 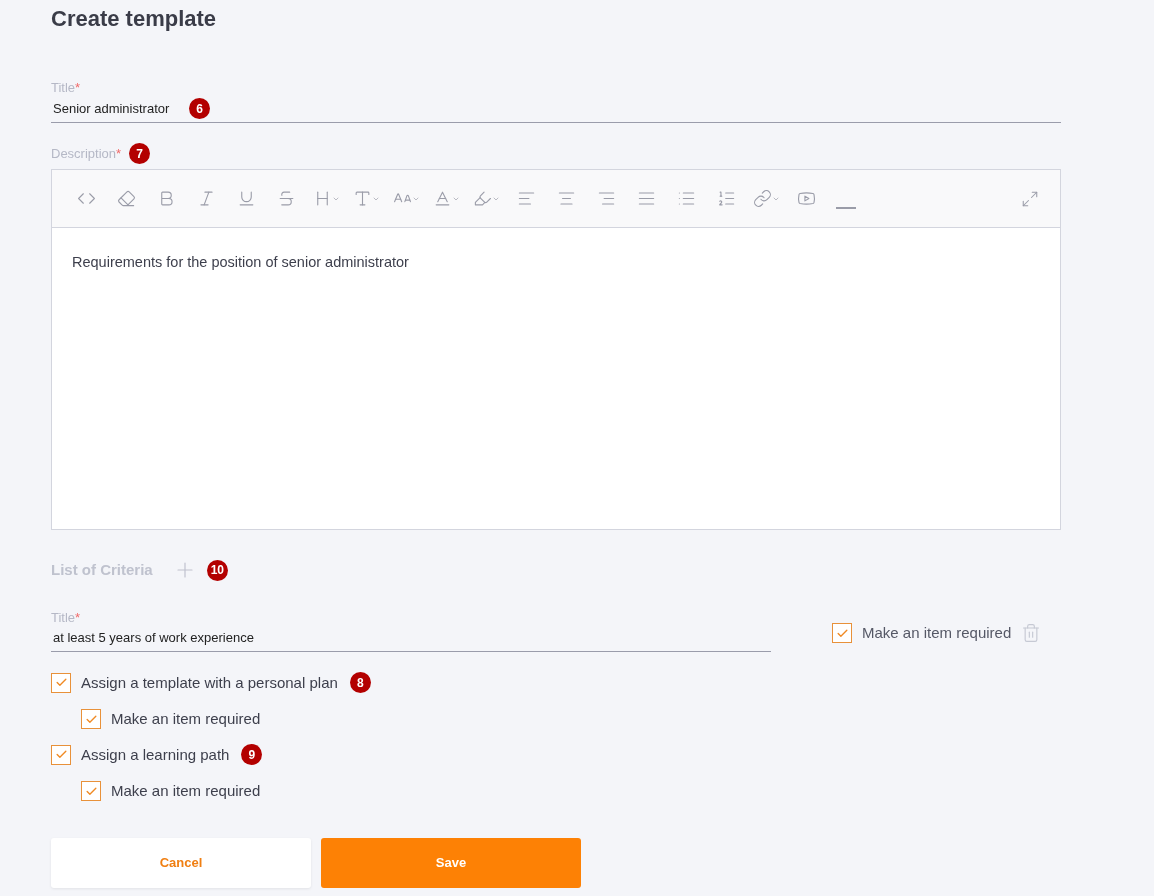 I want to click on field-label: Description*, so click(x=86, y=153).